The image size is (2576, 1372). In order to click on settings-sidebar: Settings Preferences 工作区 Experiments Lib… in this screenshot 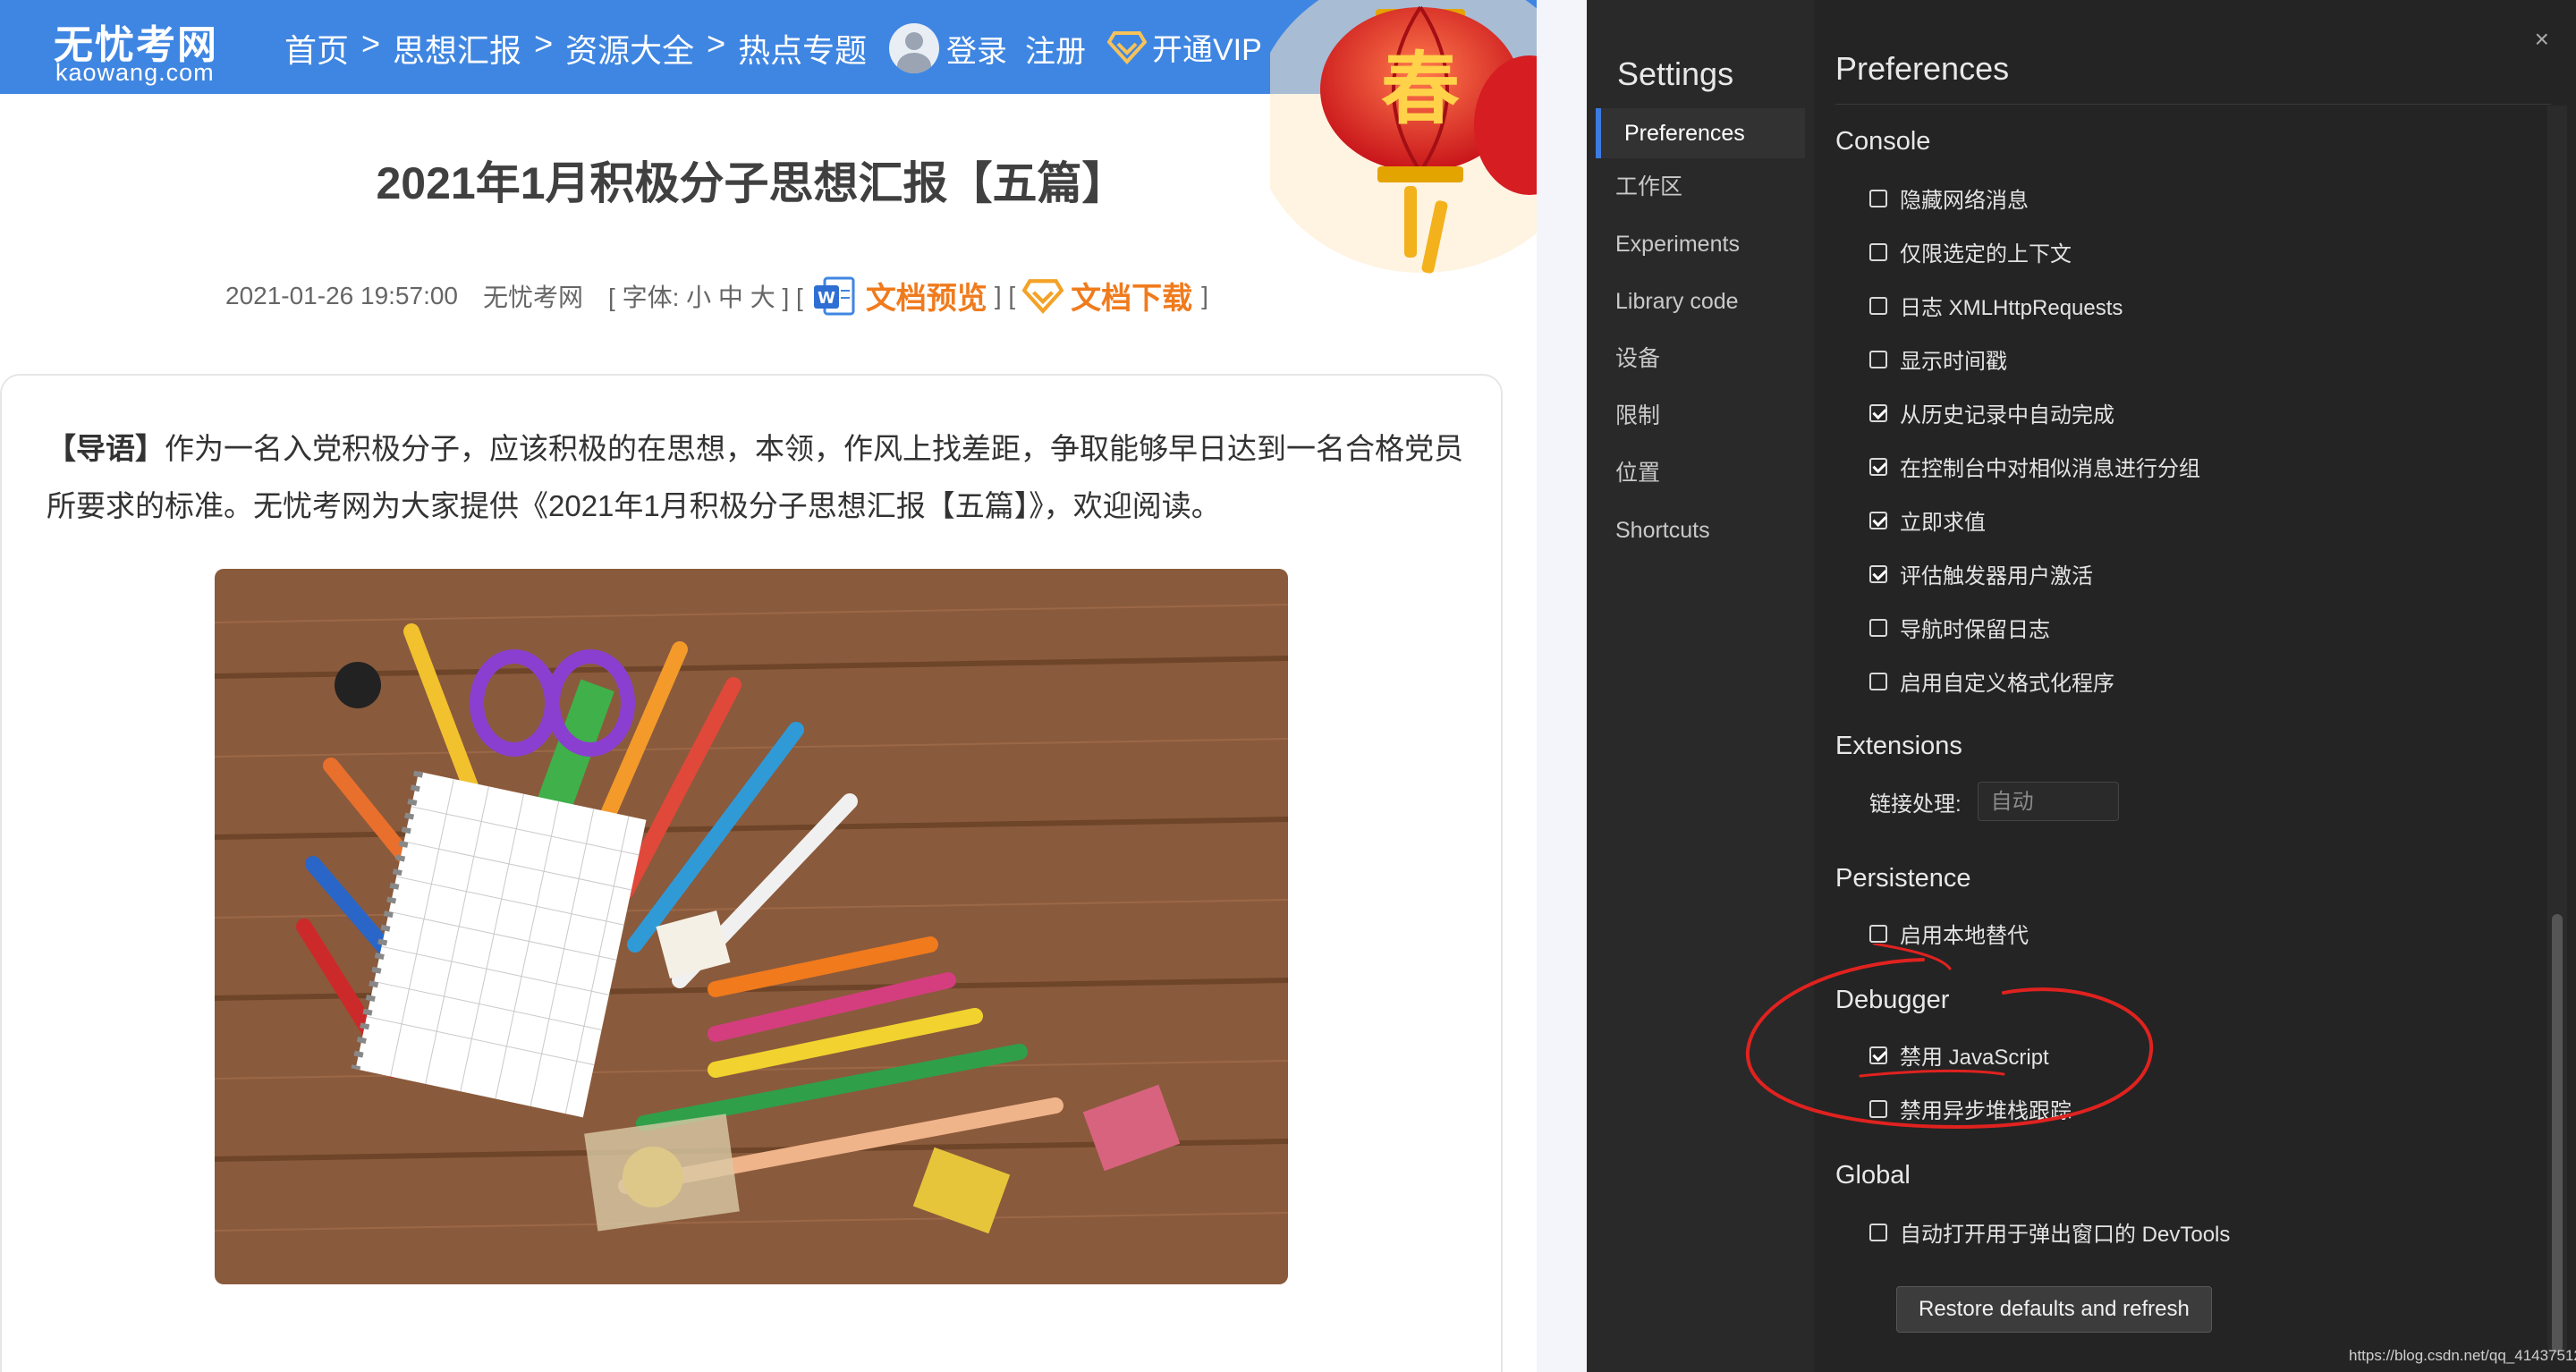, I will do `click(1700, 686)`.